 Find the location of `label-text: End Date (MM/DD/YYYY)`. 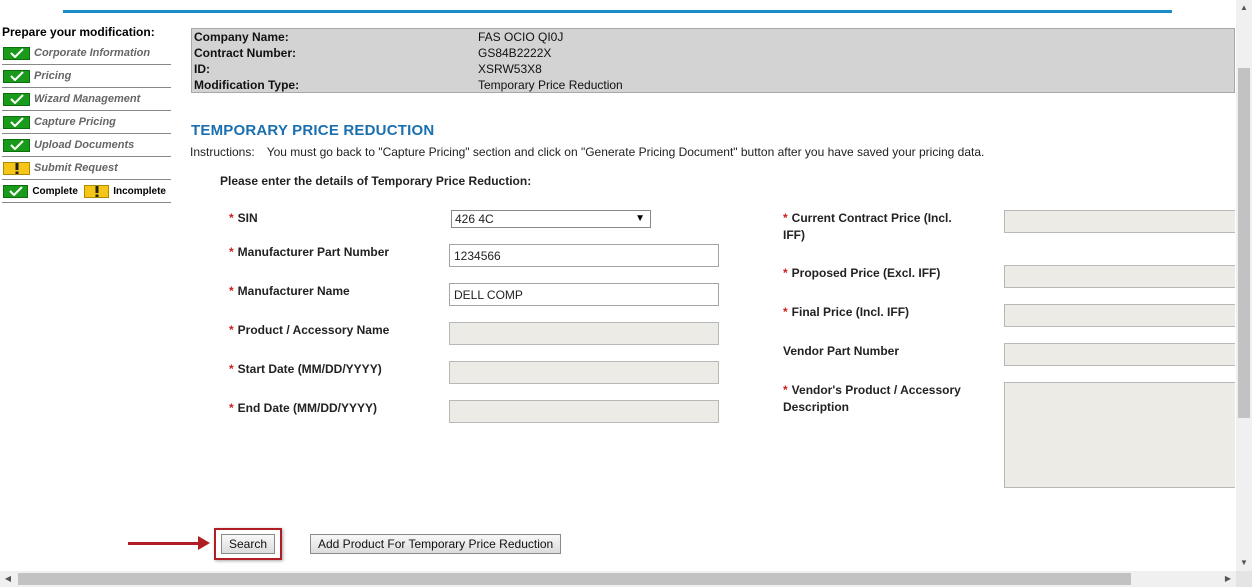

label-text: End Date (MM/DD/YYYY) is located at coordinates (307, 408).